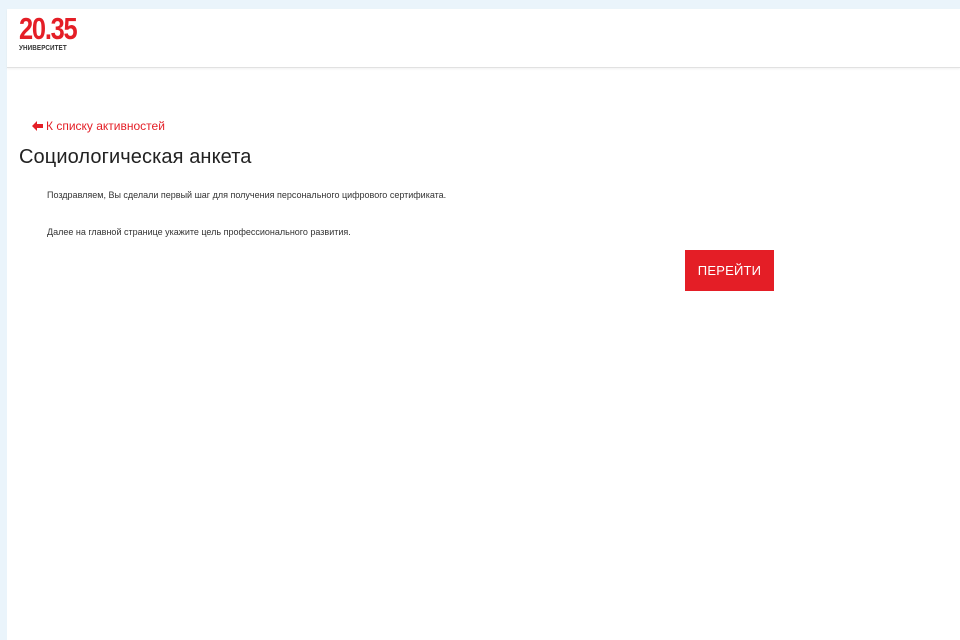 Image resolution: width=960 pixels, height=640 pixels. I want to click on back-link-label: К списку активностей, so click(105, 126).